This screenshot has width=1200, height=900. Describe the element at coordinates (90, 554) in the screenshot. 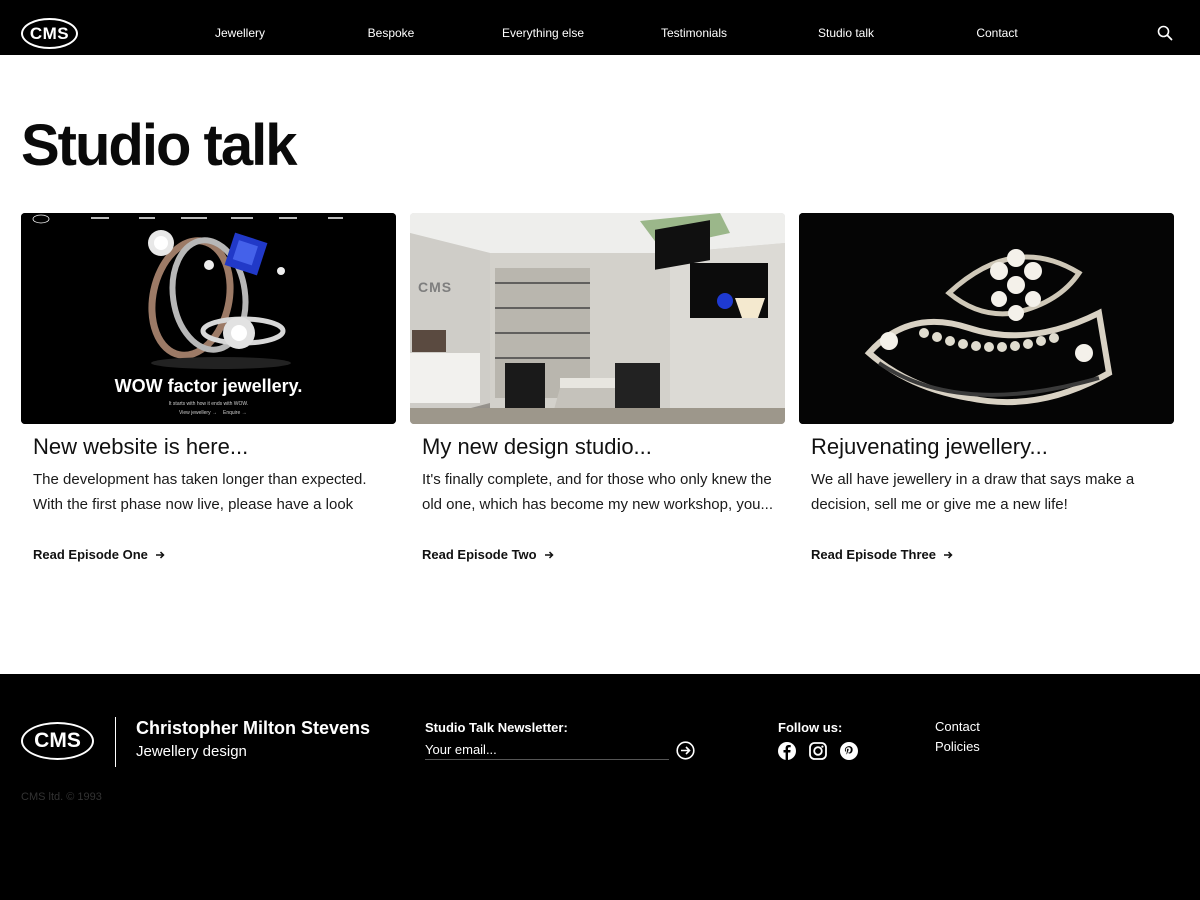

I see `read-link-label: Read Episode One` at that location.